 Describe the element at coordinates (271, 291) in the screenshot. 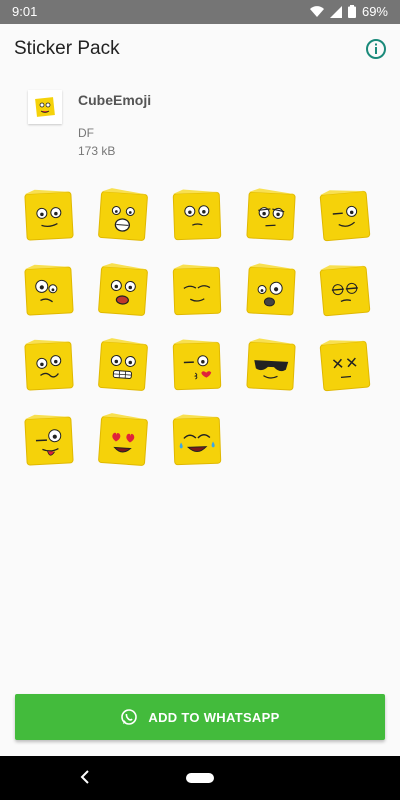

I see `sticker-worried` at that location.